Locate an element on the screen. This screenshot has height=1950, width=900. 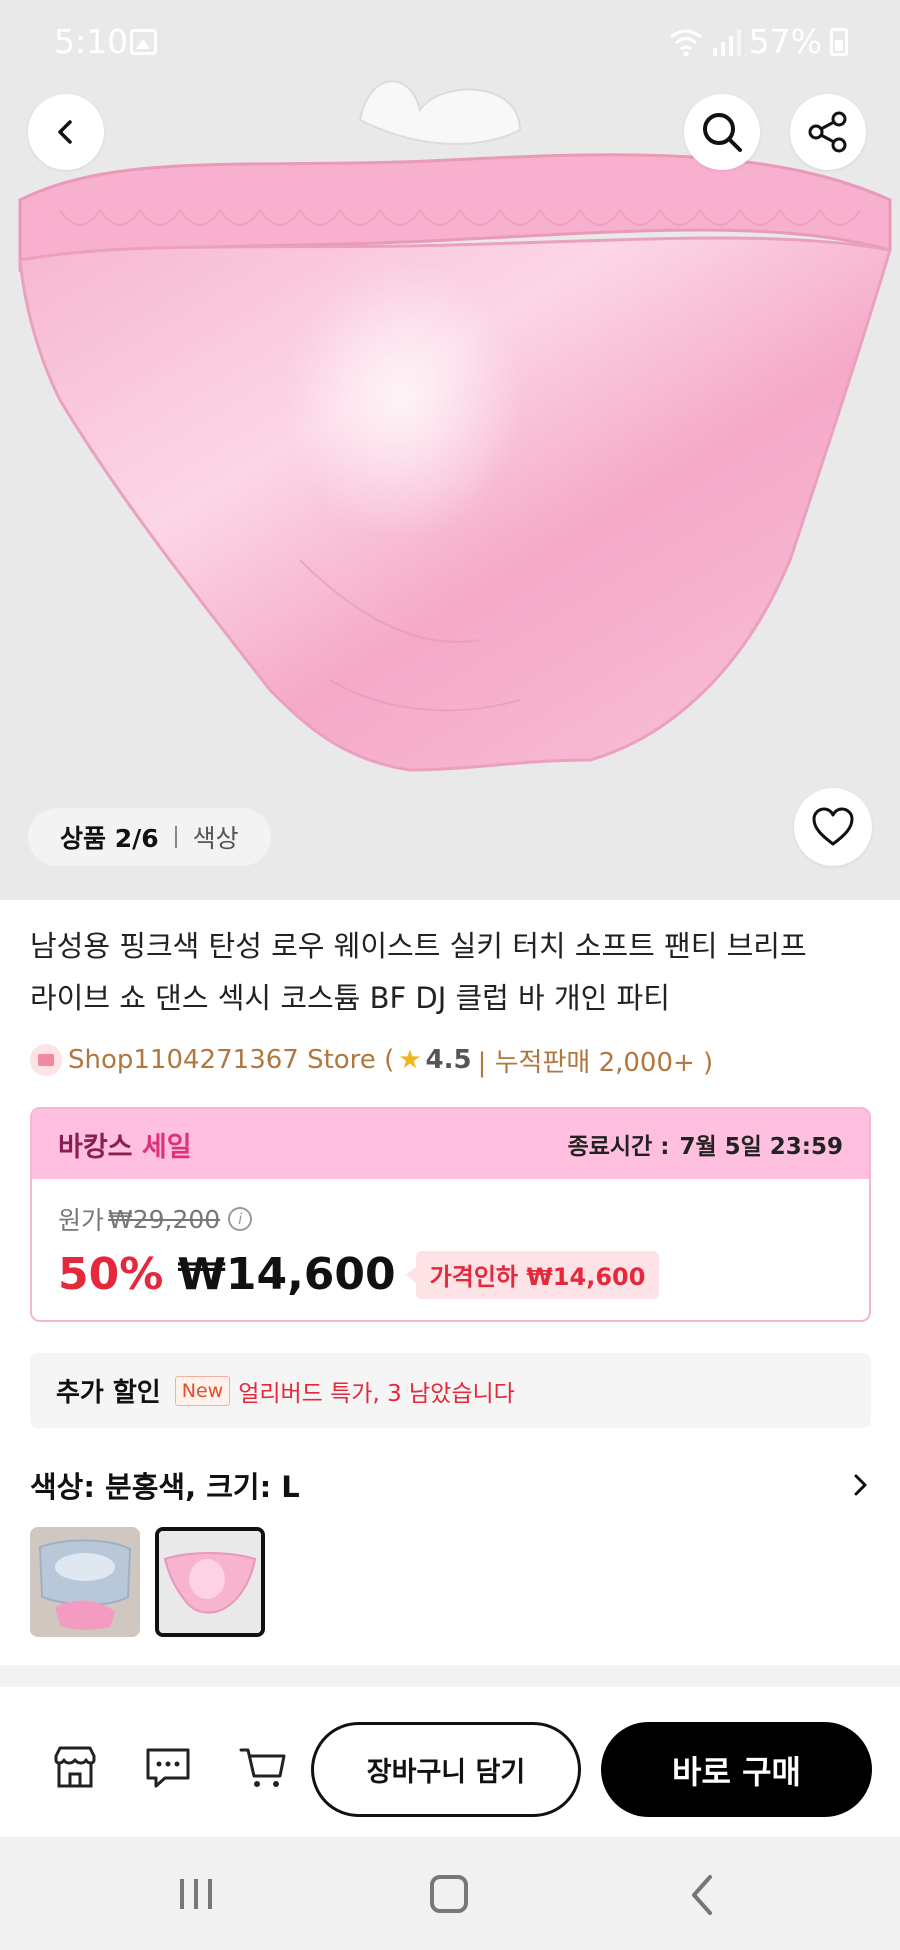
back-button is located at coordinates (66, 132).